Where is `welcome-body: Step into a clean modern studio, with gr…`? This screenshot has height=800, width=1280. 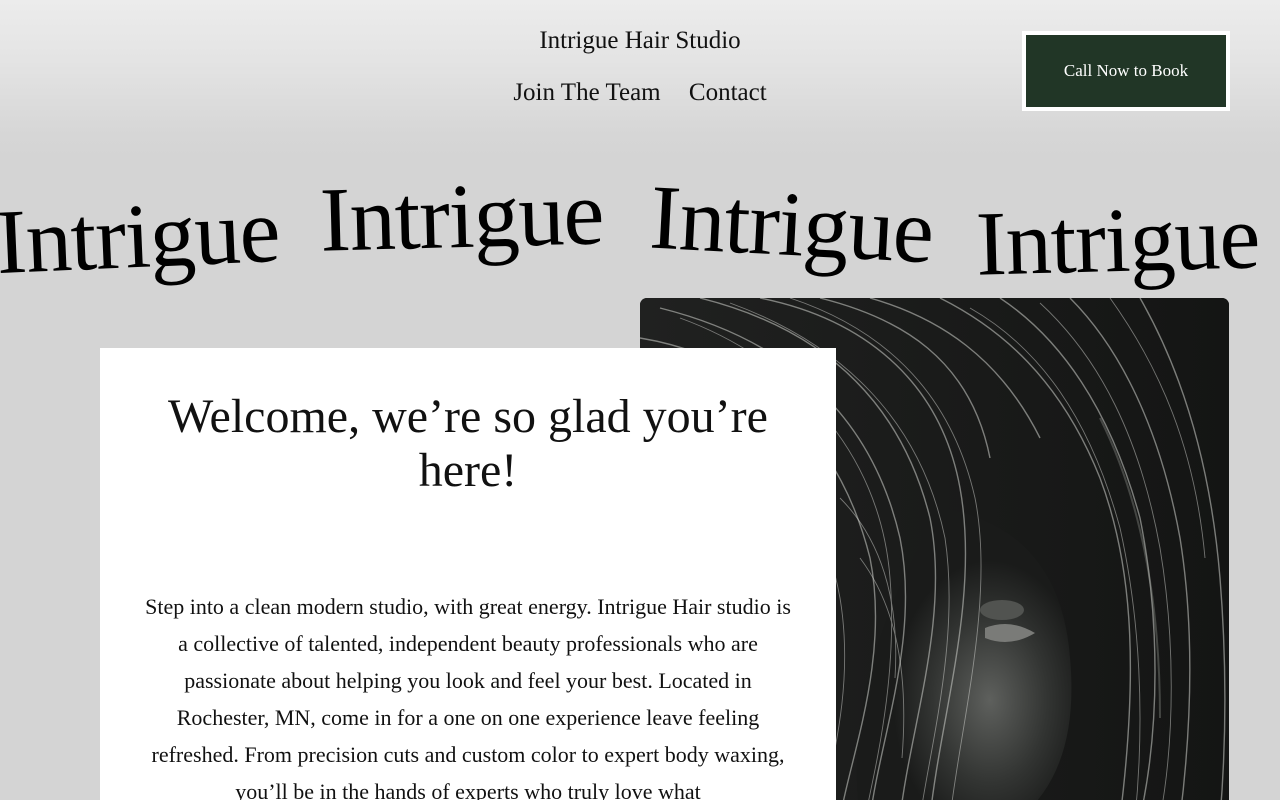 welcome-body: Step into a clean modern studio, with gr… is located at coordinates (468, 697).